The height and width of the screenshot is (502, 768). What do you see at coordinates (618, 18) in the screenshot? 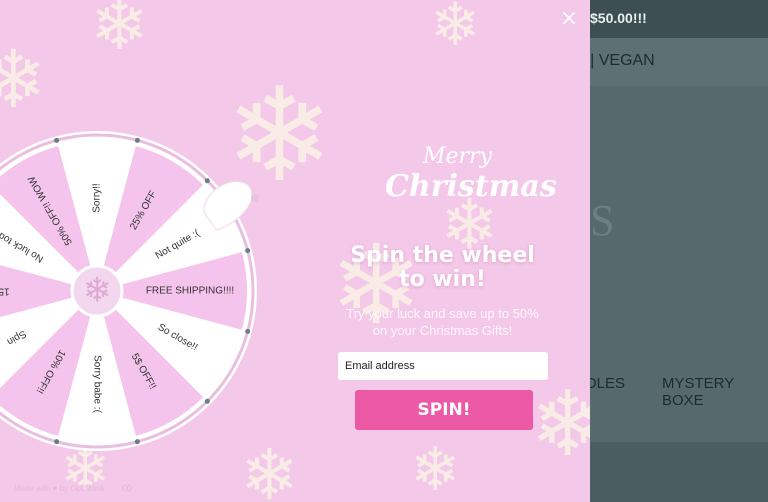
I see `announcement-text: $50.00!!!` at bounding box center [618, 18].